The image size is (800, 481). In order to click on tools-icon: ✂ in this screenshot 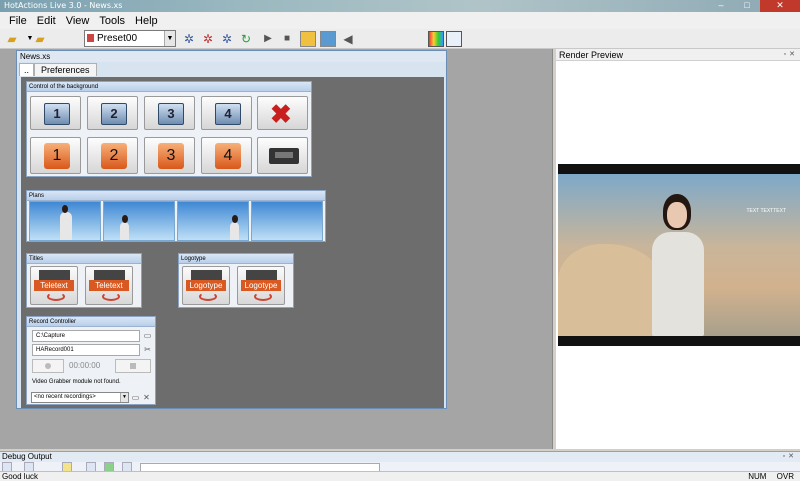, I will do `click(147, 349)`.